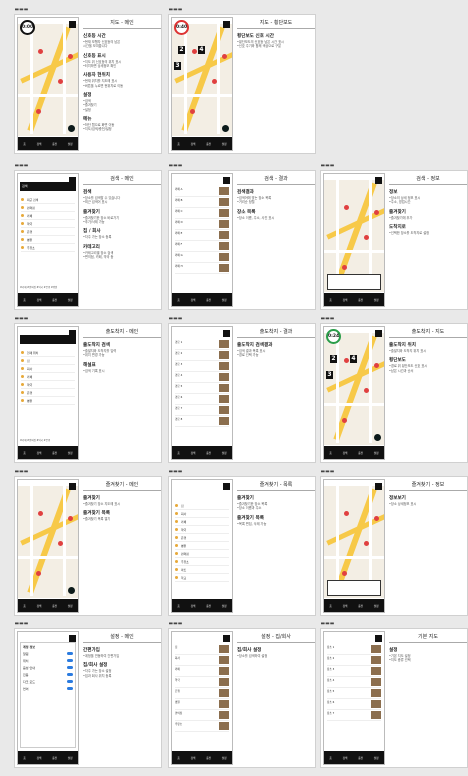 This screenshot has width=468, height=776. I want to click on map-view: 2 4 3, so click(202, 80).